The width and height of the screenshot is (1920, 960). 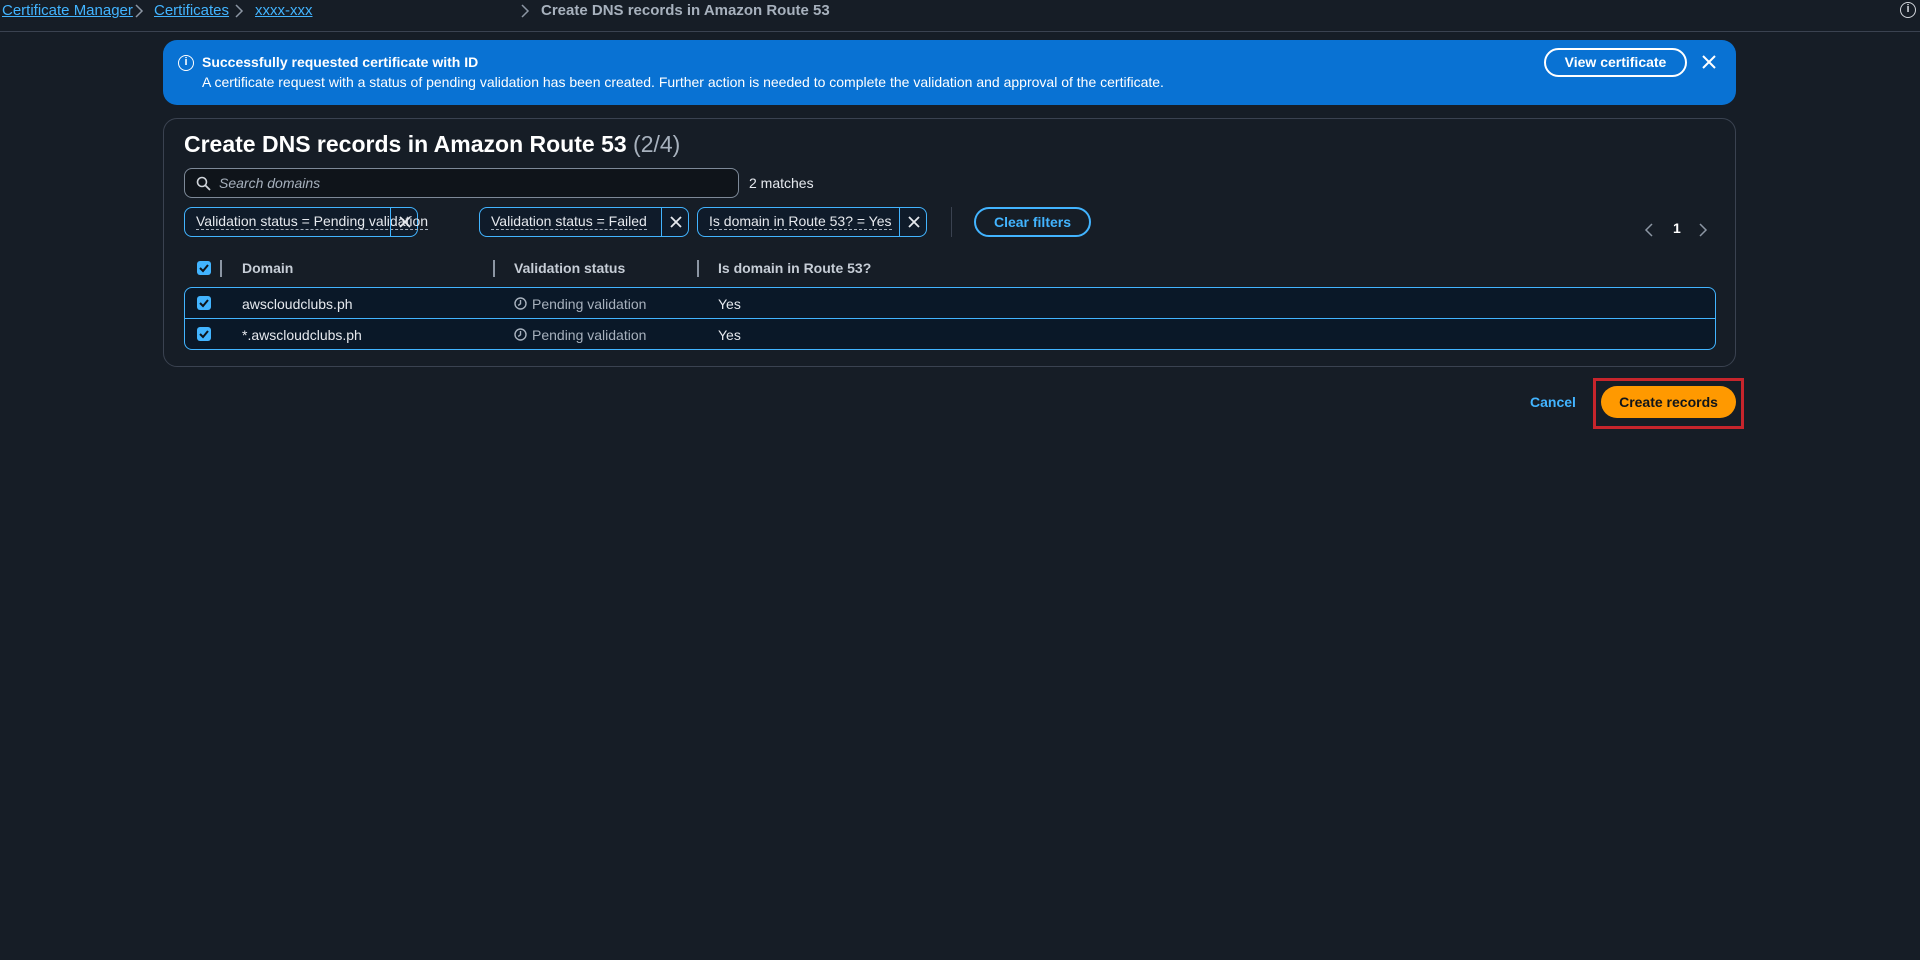 What do you see at coordinates (1649, 230) in the screenshot?
I see `chevron-left-icon` at bounding box center [1649, 230].